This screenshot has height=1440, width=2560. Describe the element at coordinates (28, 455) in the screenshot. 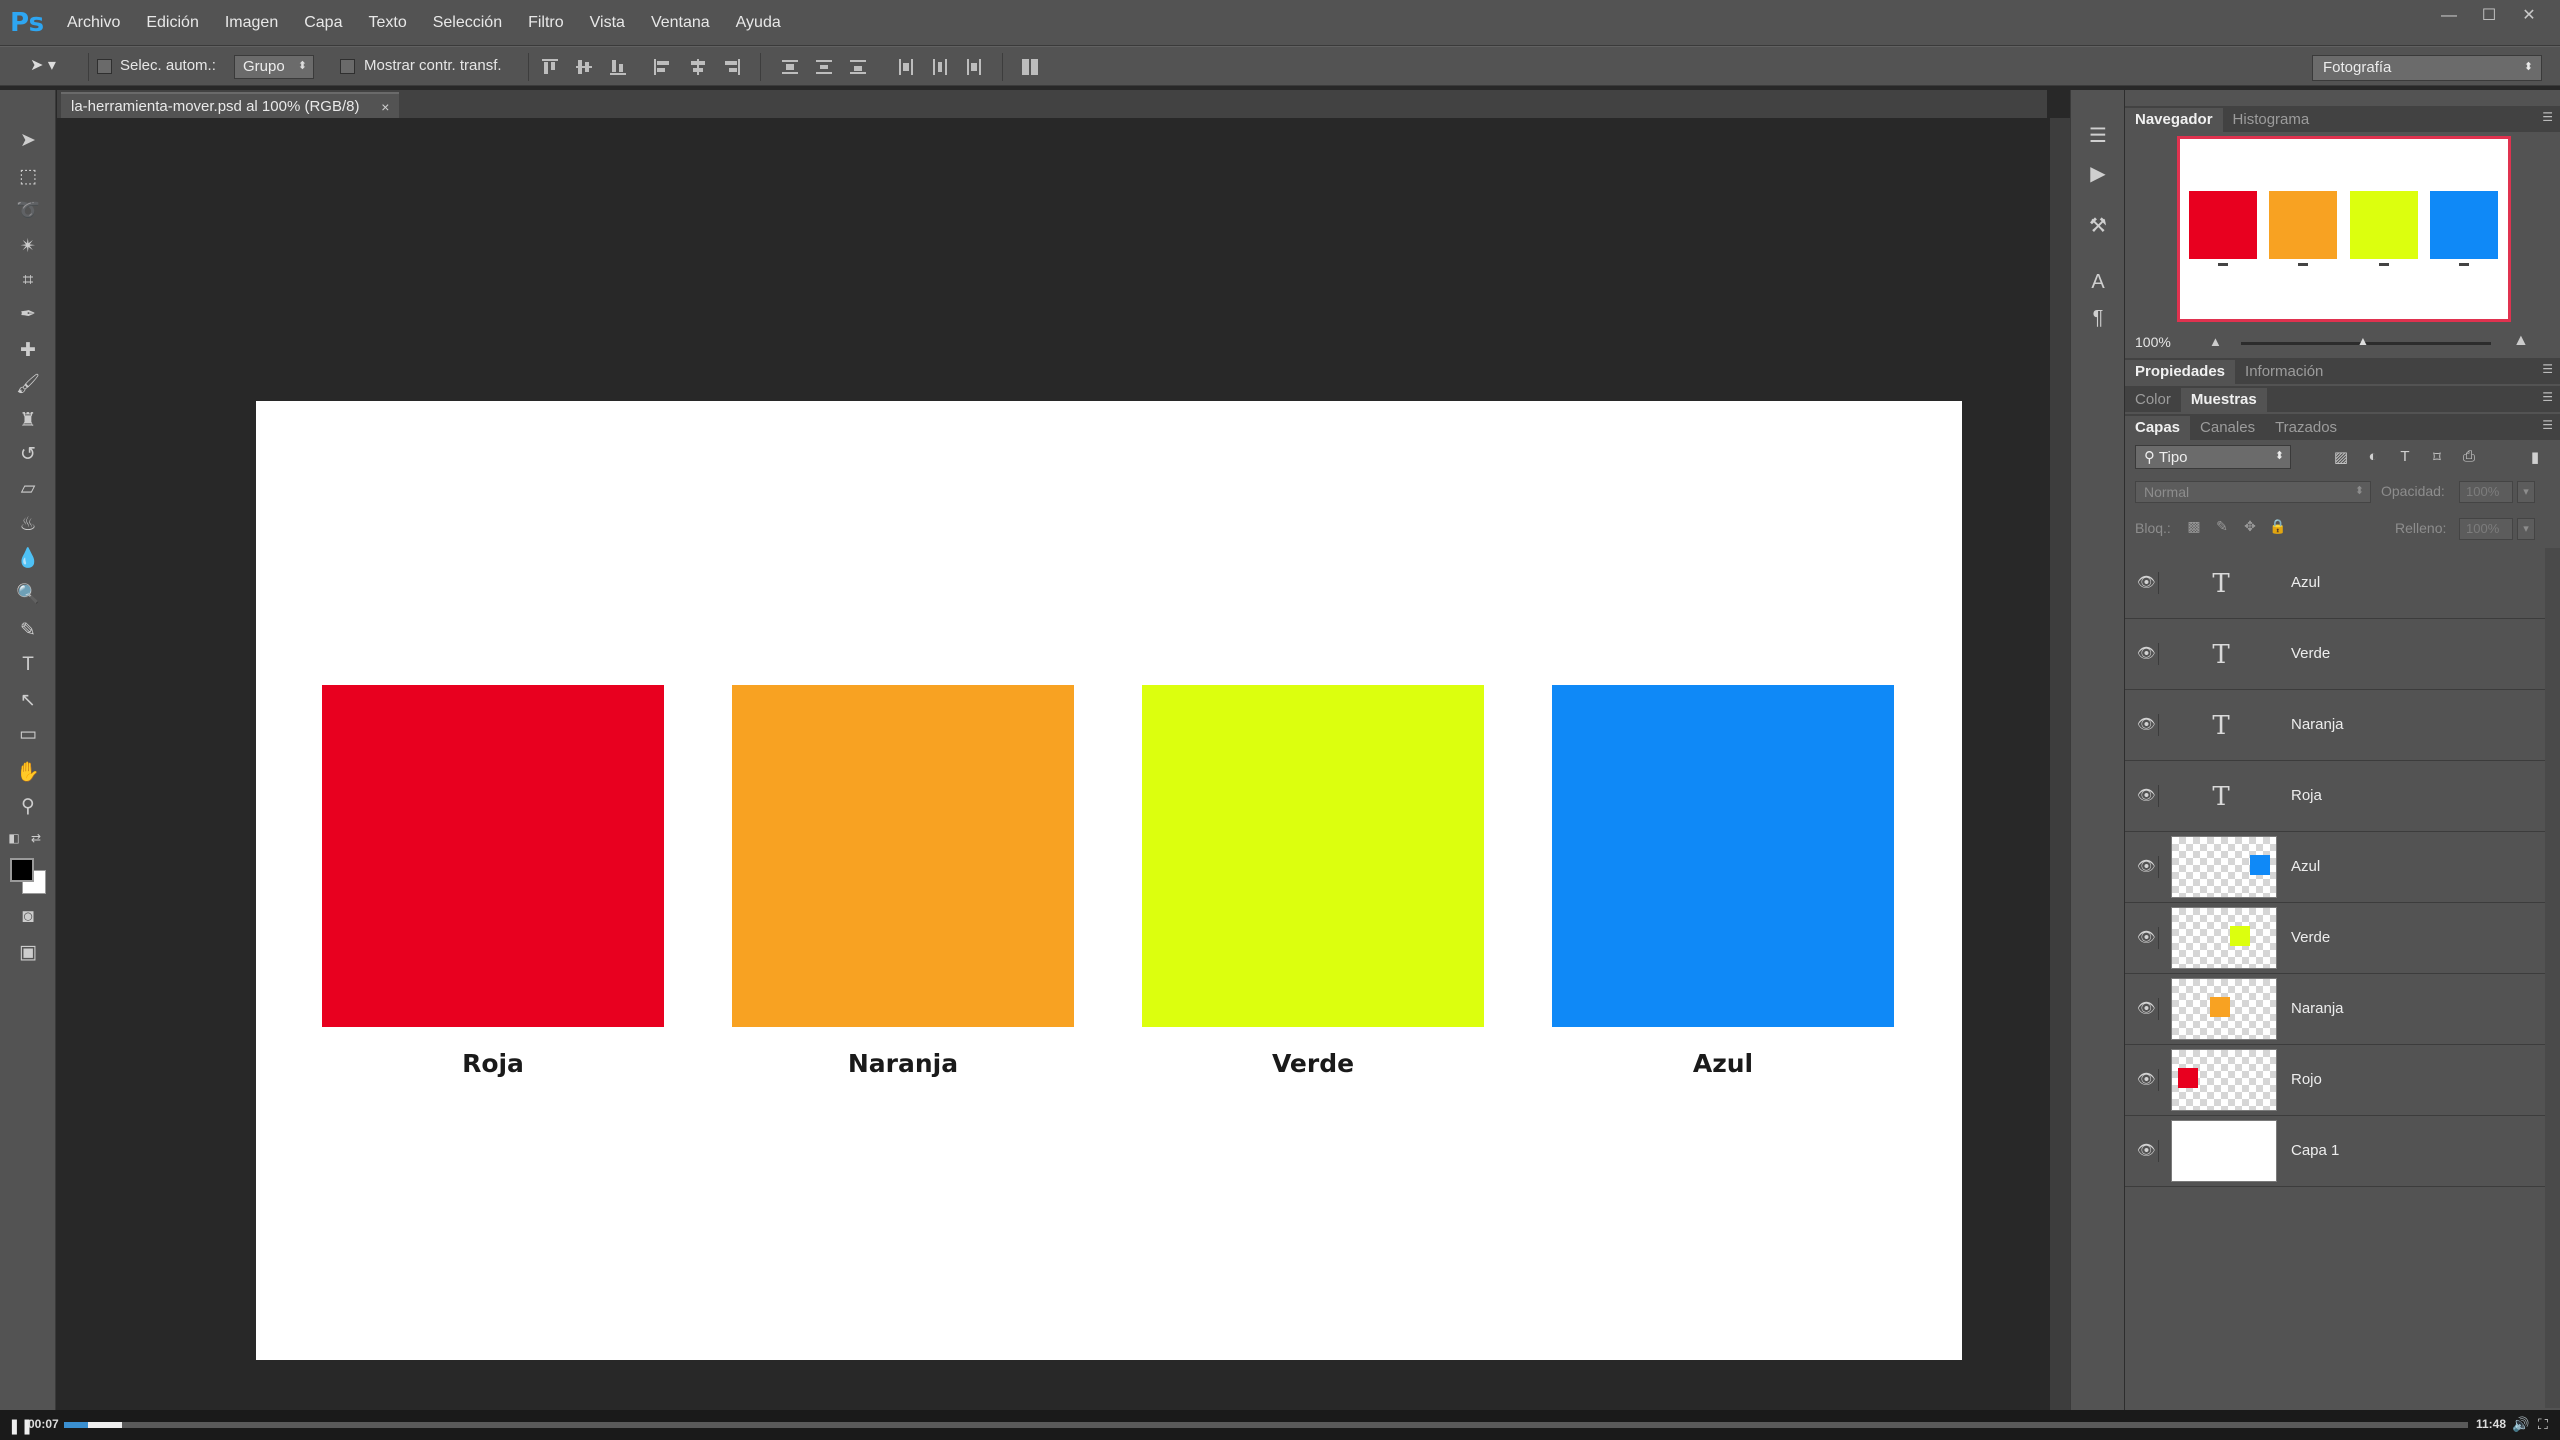

I see `history-brush-tool-icon: ↺` at that location.